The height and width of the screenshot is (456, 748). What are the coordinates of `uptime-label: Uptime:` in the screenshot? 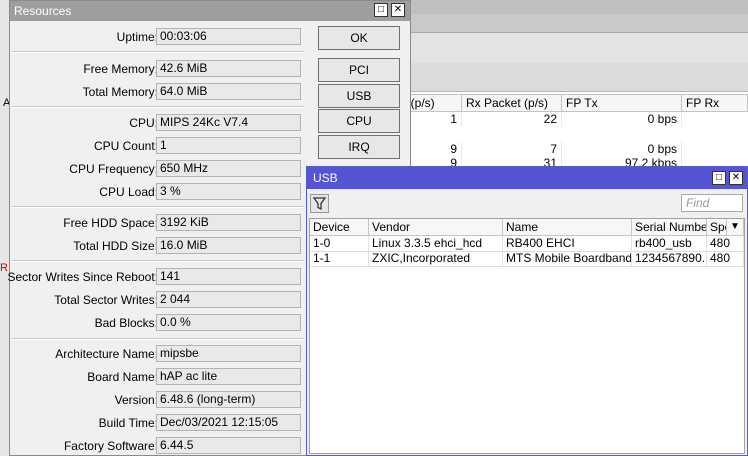 It's located at (137, 37).